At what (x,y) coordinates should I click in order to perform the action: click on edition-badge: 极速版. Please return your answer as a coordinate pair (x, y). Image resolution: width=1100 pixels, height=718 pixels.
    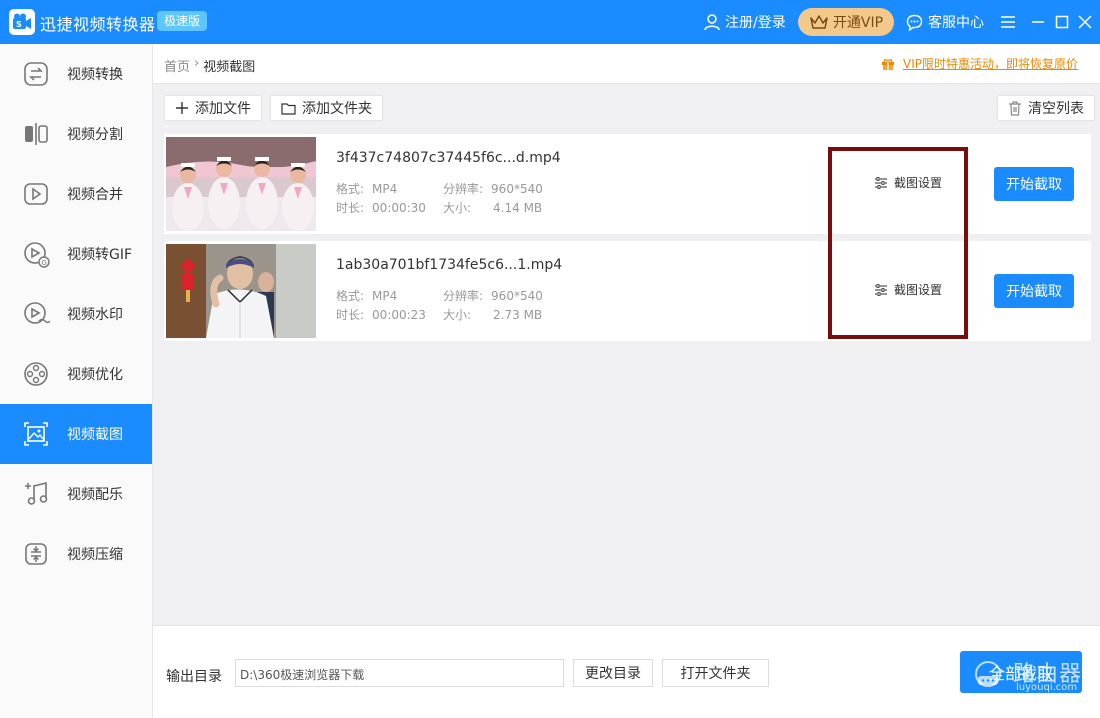
    Looking at the image, I should click on (182, 21).